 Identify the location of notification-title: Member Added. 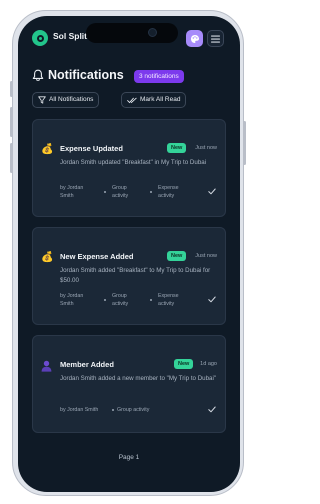
(87, 364).